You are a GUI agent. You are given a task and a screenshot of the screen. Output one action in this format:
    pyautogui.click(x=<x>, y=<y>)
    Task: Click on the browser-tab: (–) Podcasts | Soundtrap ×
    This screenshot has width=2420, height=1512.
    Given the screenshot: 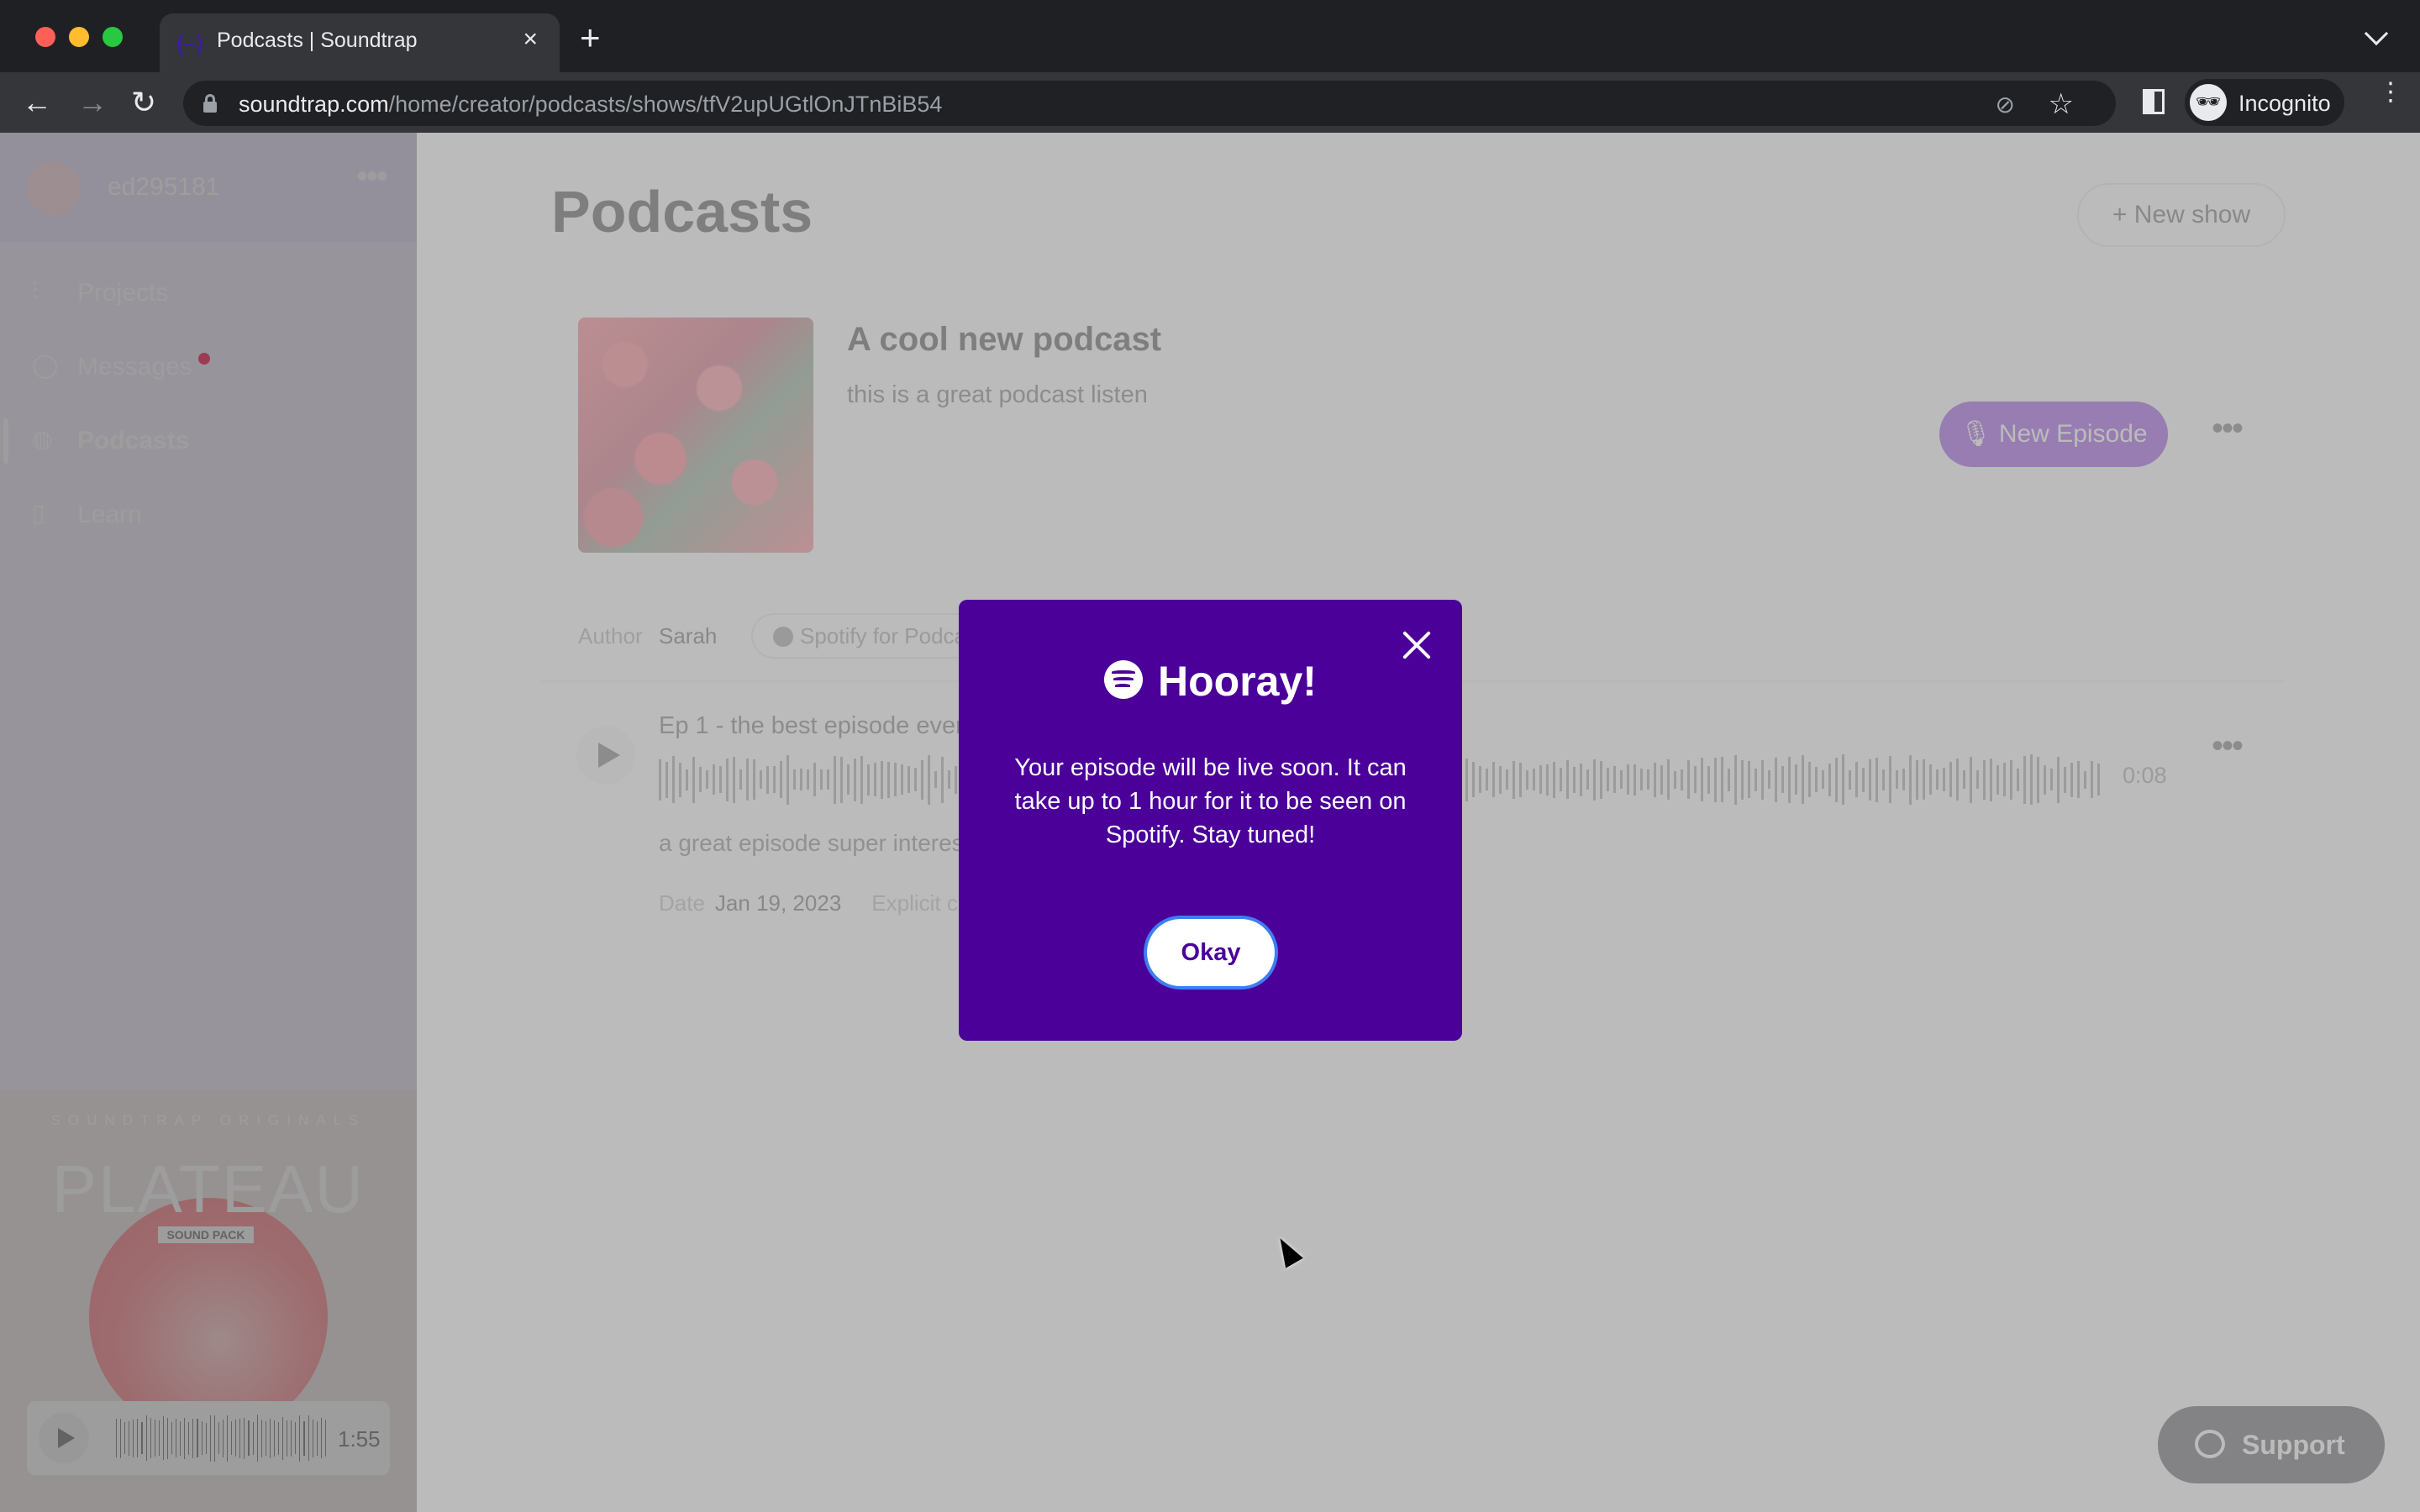 What is the action you would take?
    pyautogui.click(x=360, y=42)
    